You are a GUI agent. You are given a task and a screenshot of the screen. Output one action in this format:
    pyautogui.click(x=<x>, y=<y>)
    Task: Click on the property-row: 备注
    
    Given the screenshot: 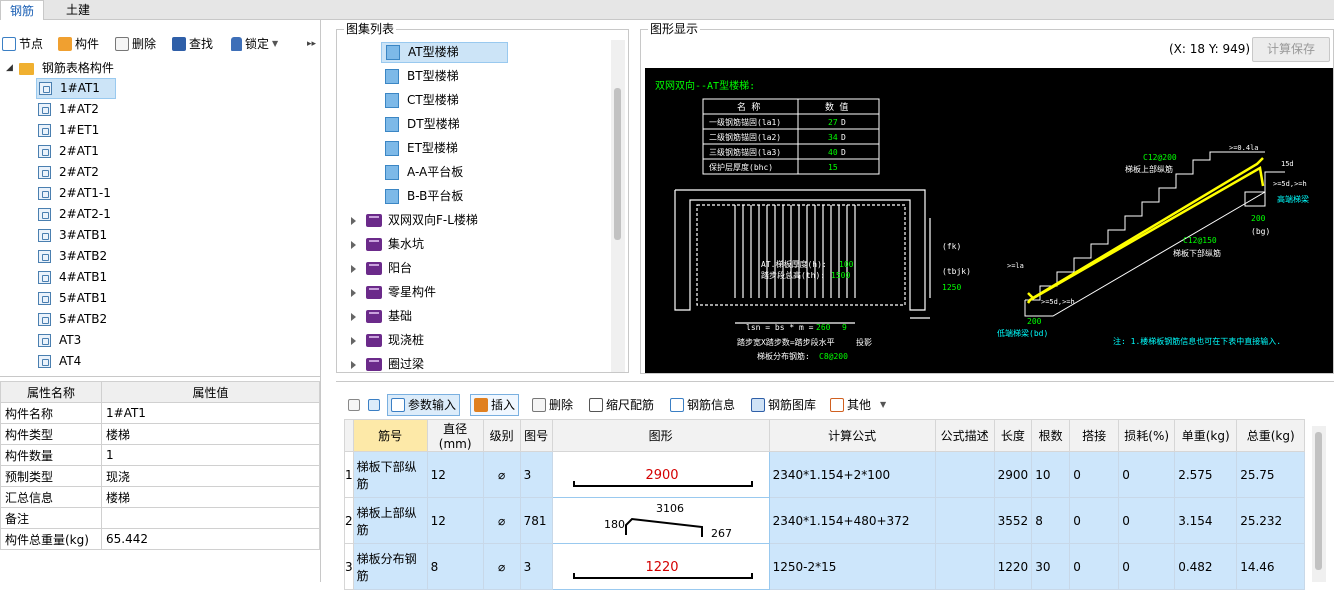 What is the action you would take?
    pyautogui.click(x=160, y=518)
    